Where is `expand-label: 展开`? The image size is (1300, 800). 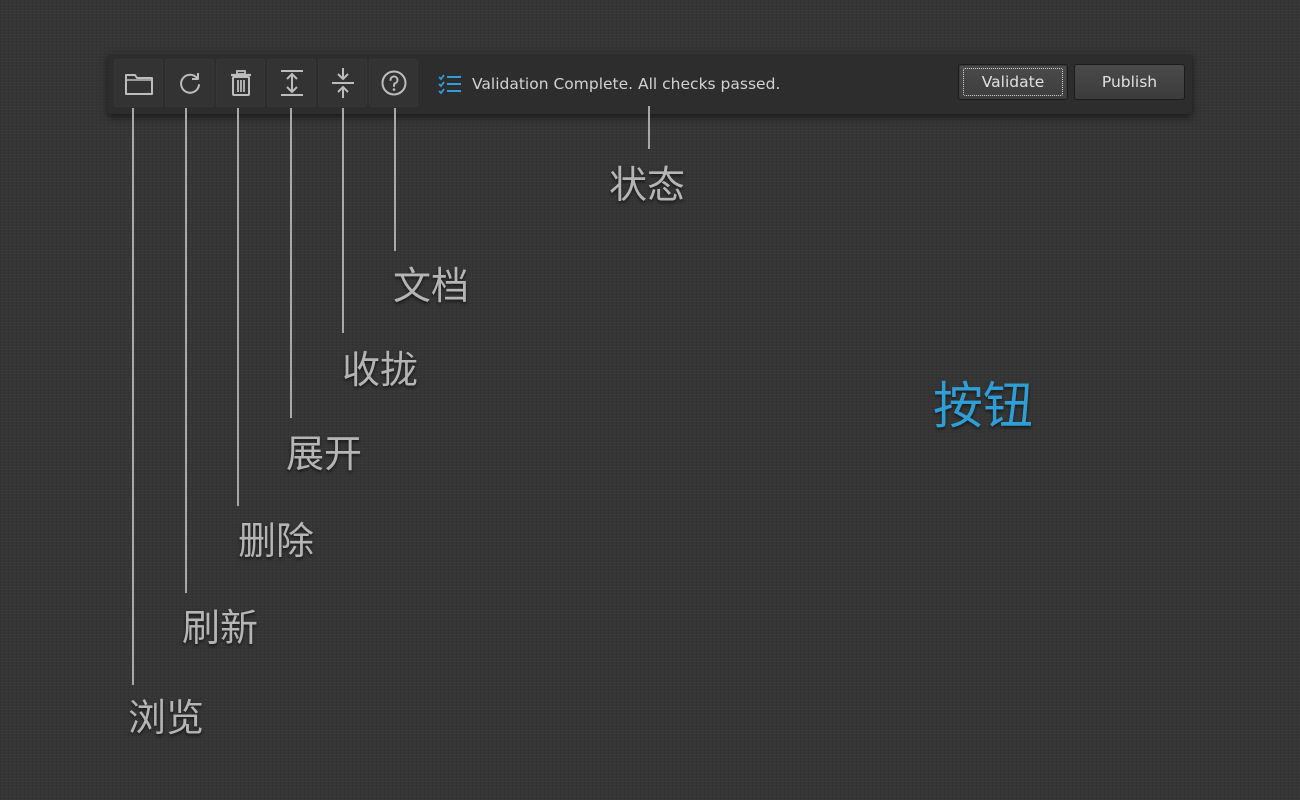
expand-label: 展开 is located at coordinates (324, 454).